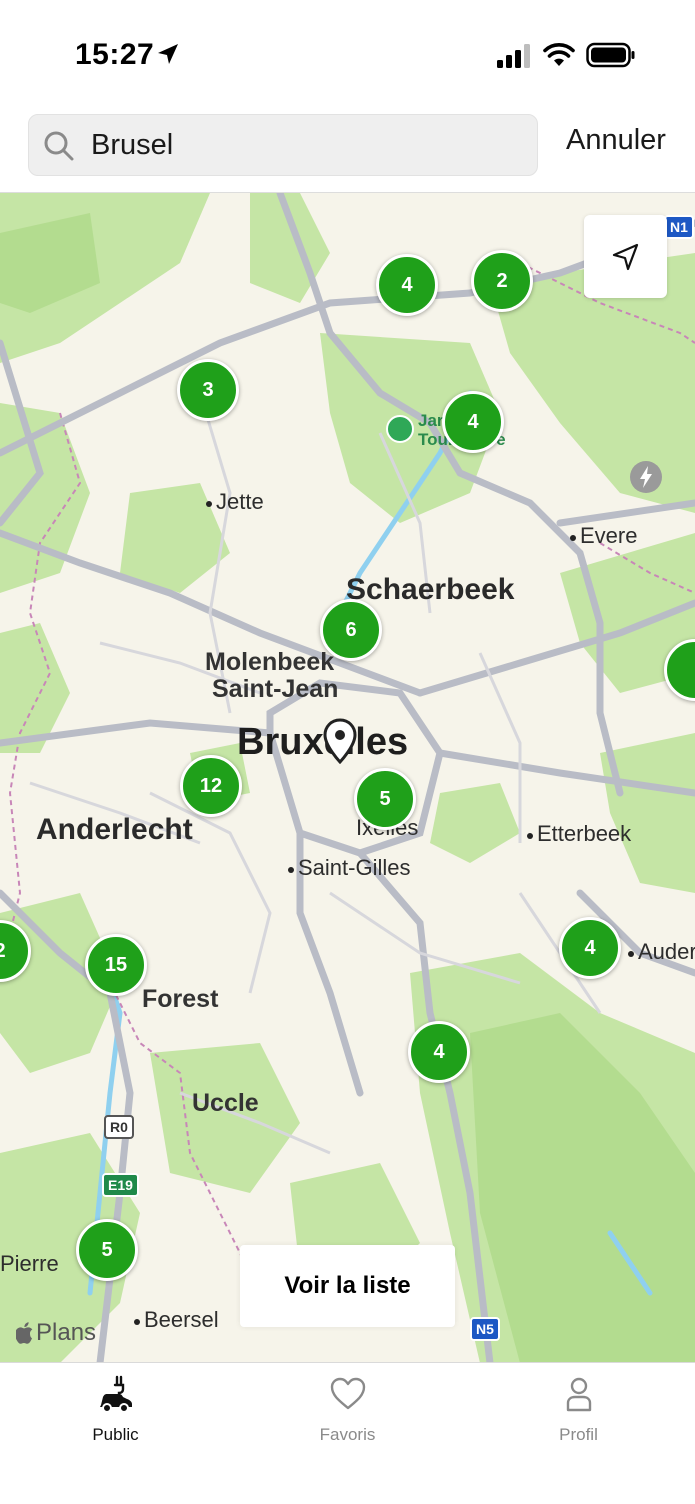  What do you see at coordinates (485, 1329) in the screenshot?
I see `road-shield-n5: N5` at bounding box center [485, 1329].